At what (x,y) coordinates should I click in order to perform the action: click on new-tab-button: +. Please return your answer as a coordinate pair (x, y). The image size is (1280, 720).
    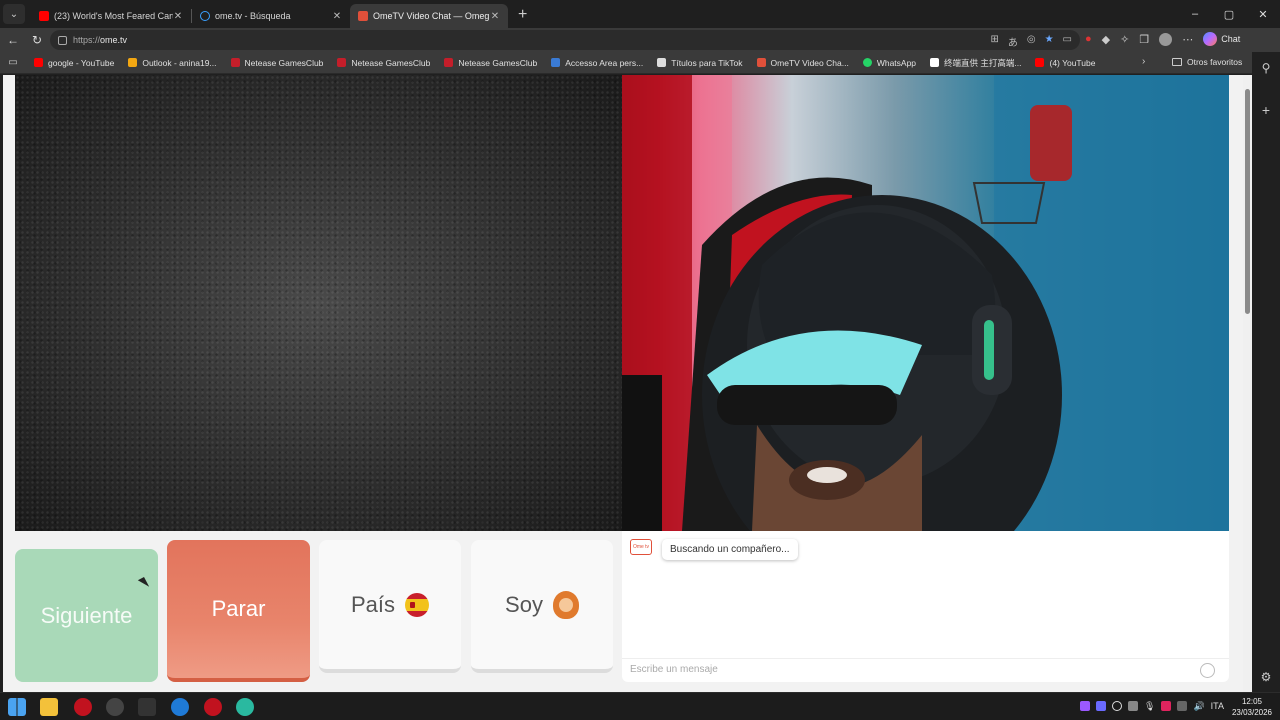
    Looking at the image, I should click on (522, 15).